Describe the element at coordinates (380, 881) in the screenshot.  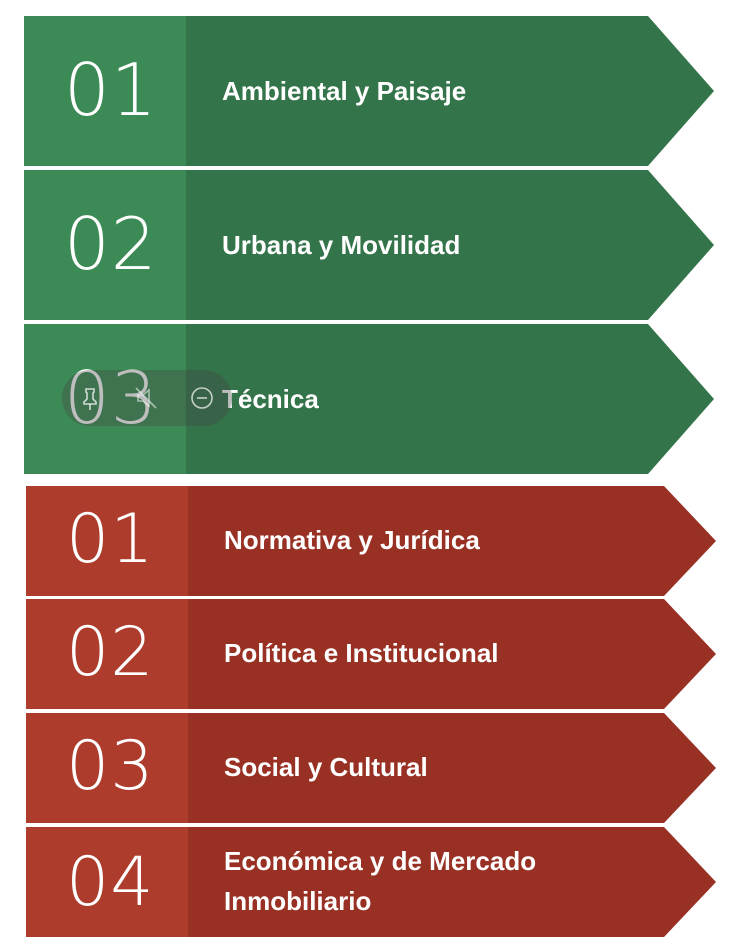
I see `red-arrow-4-label: Económica y de Mercado Inmobiliario` at that location.